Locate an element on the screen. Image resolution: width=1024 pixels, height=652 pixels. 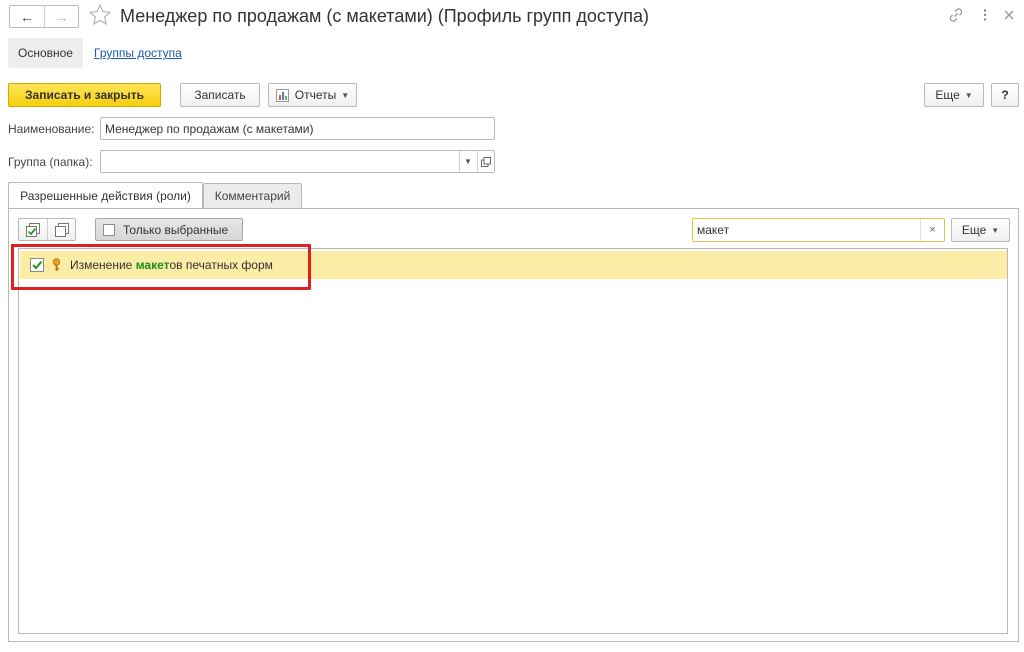
uncheck-all-button is located at coordinates (61, 229).